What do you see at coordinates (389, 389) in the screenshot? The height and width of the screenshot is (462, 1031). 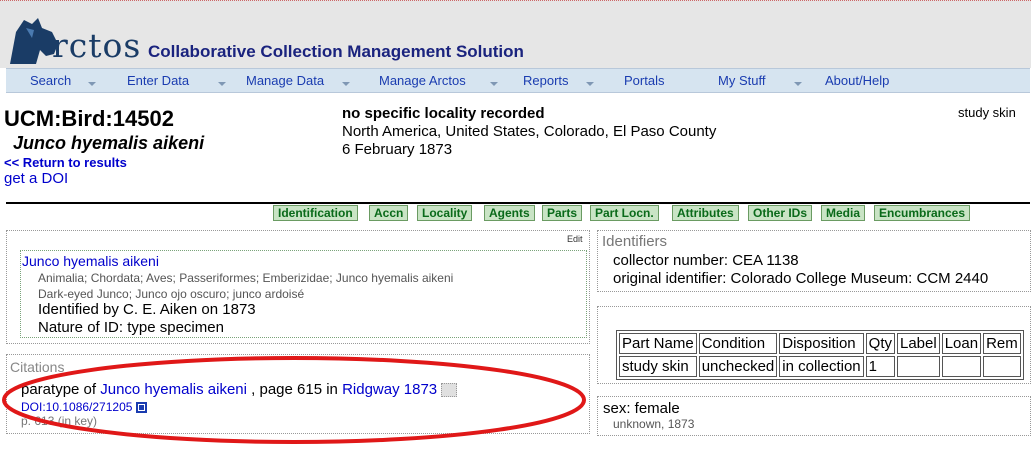 I see `citation-publication-link: Ridgway 1873` at bounding box center [389, 389].